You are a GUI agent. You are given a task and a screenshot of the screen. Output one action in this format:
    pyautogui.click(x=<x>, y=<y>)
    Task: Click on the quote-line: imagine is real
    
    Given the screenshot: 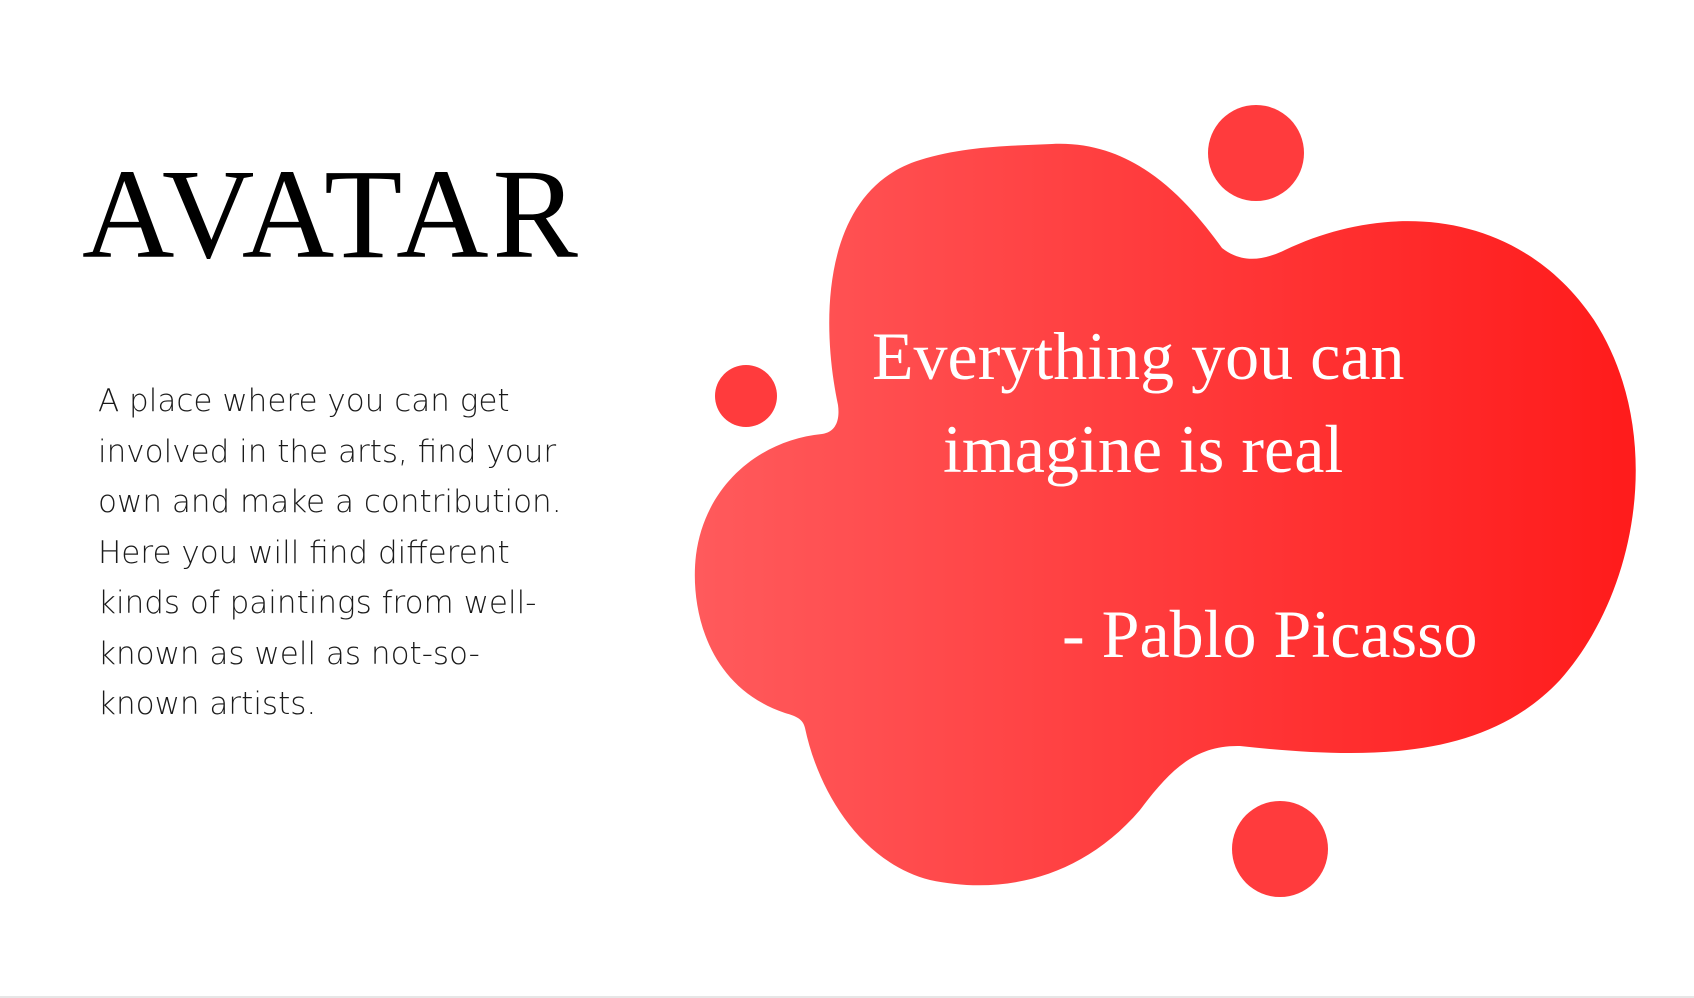 What is the action you would take?
    pyautogui.click(x=1143, y=449)
    